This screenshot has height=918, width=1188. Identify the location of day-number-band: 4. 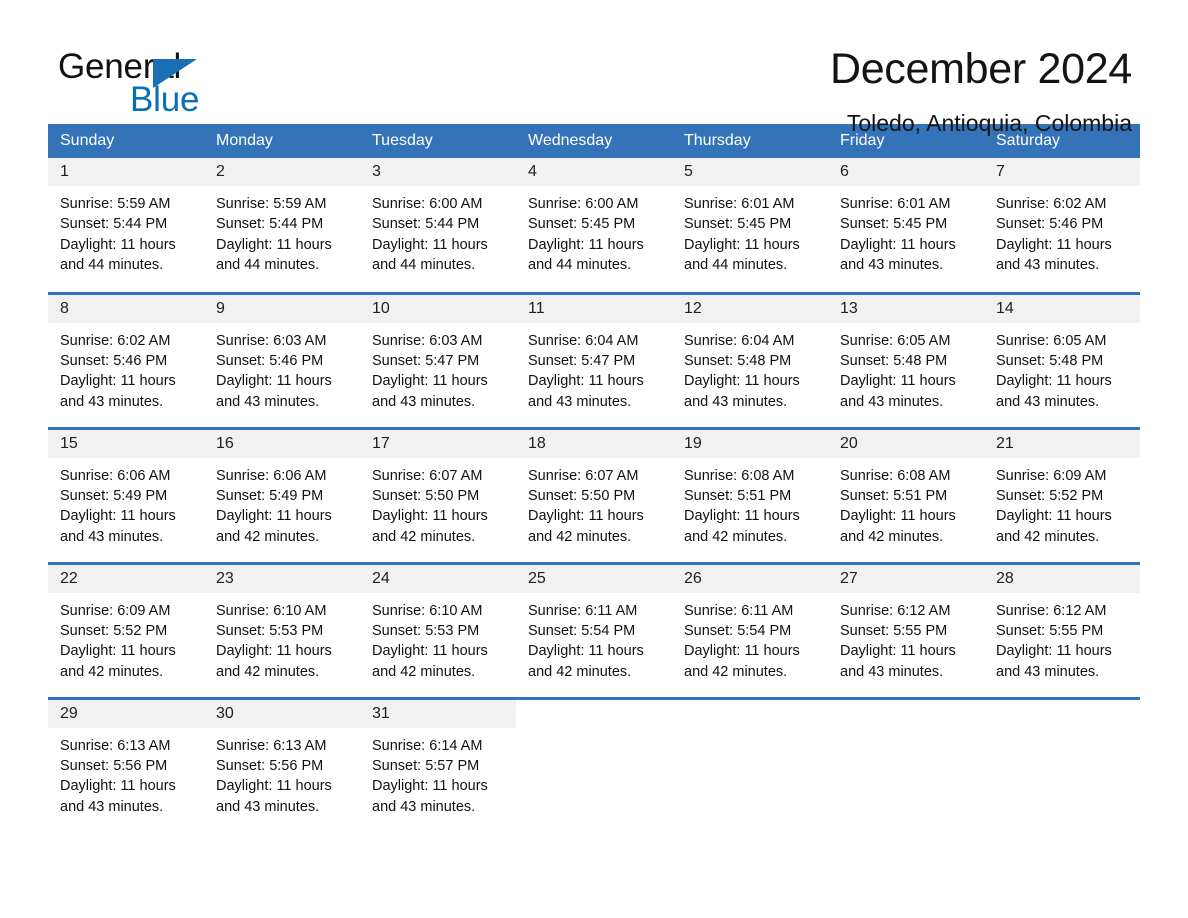
(594, 172).